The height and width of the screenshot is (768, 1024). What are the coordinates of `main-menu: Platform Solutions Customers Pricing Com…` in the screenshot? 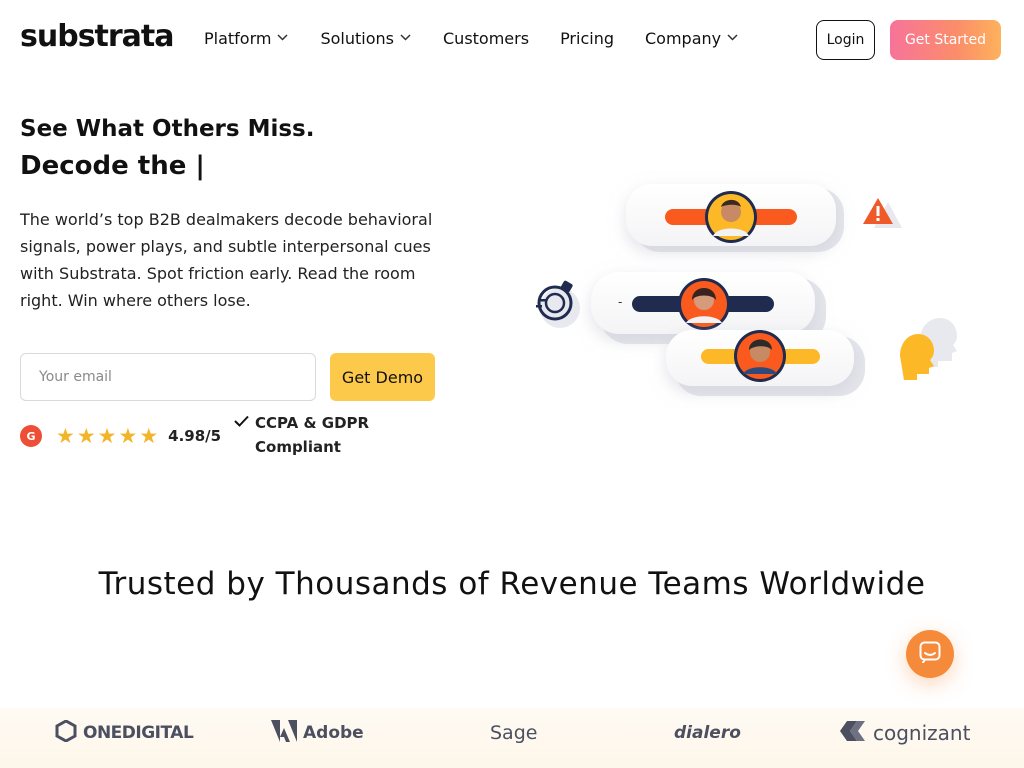 It's located at (471, 39).